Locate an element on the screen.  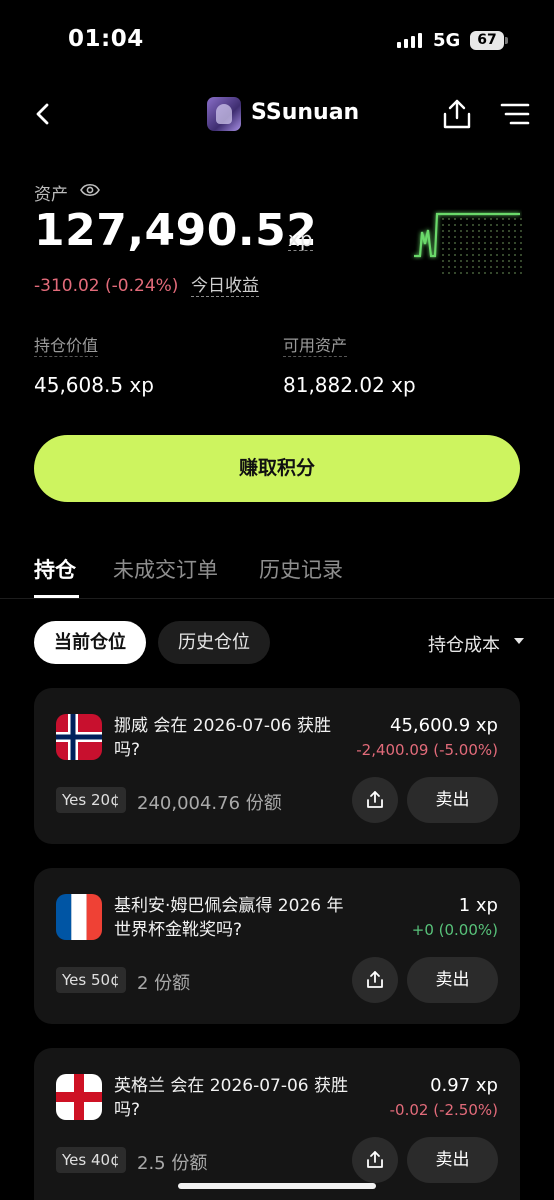
available-label: 可用资产 is located at coordinates (315, 346).